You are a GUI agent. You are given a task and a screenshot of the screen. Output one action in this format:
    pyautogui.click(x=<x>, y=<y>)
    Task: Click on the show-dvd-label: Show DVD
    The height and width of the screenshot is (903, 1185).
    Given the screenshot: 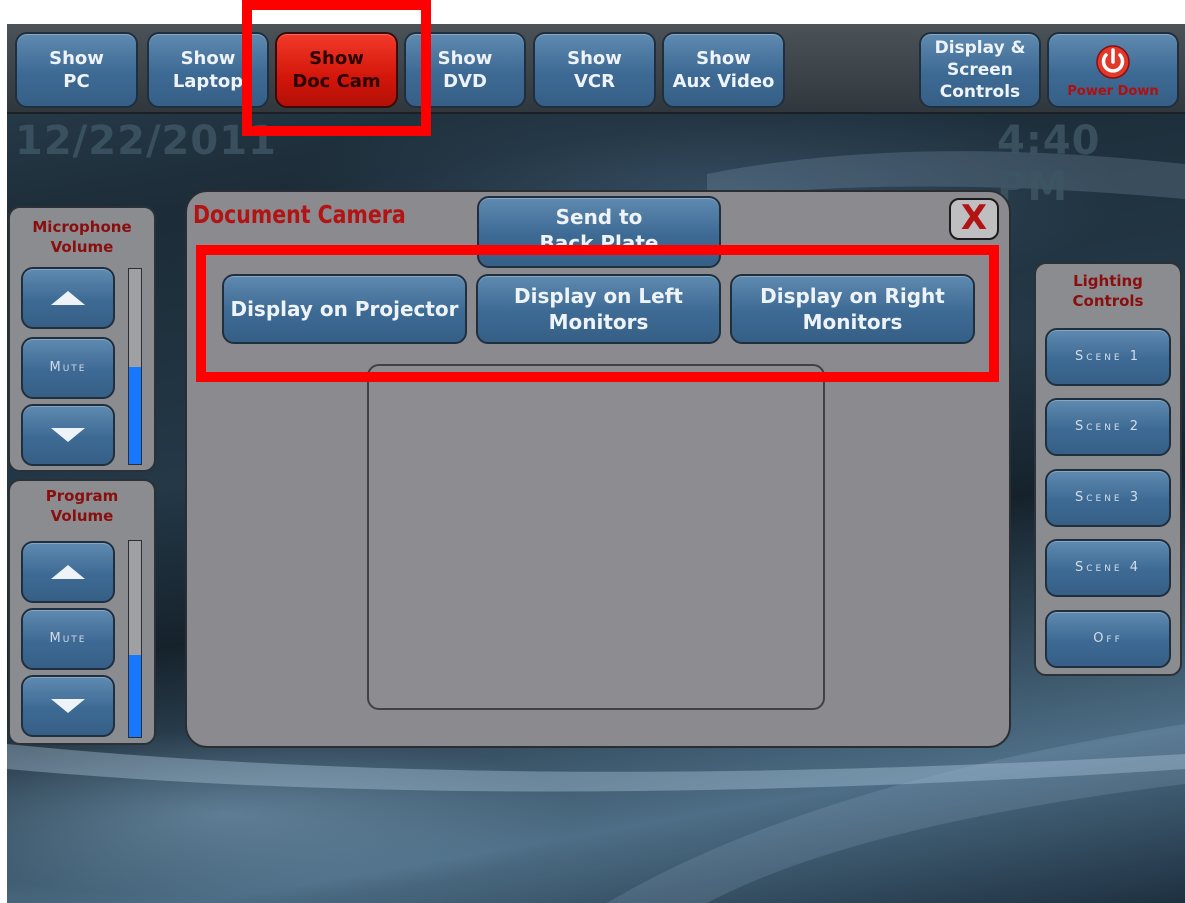 What is the action you would take?
    pyautogui.click(x=465, y=69)
    